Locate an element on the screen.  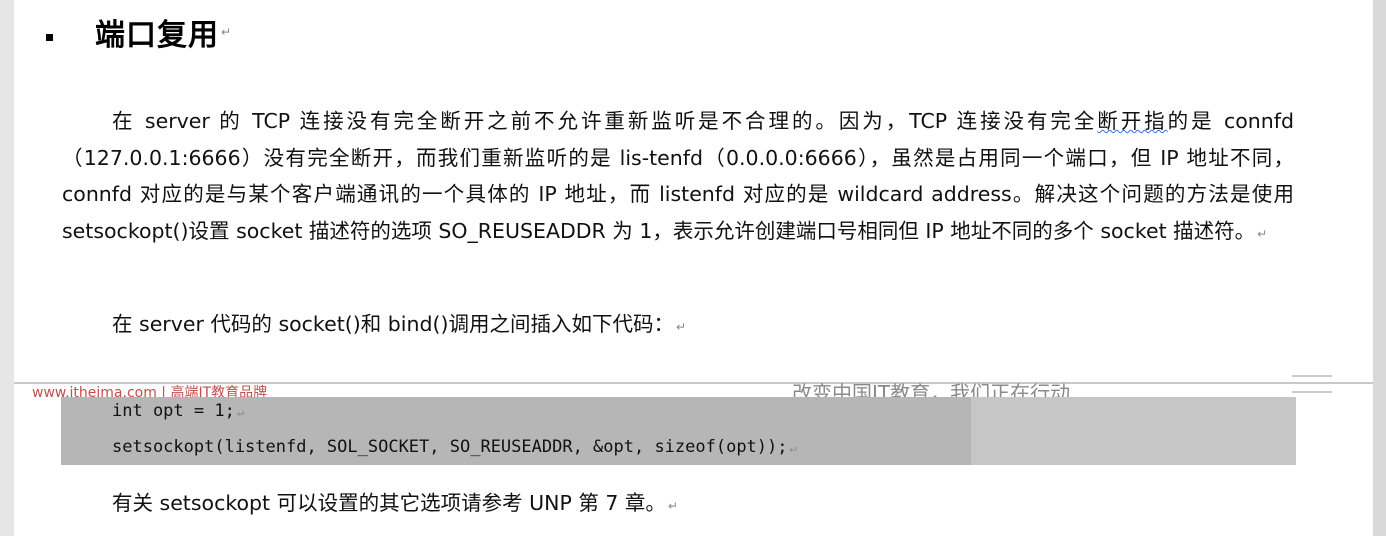
code-line: int opt = 1; ↵ is located at coordinates (178, 411).